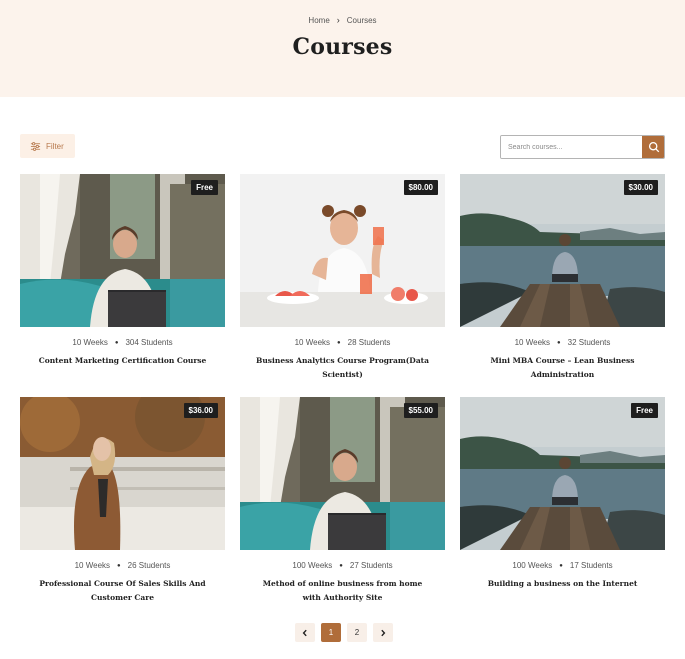 This screenshot has width=685, height=659. I want to click on course-thumbnail: $55.00, so click(342, 473).